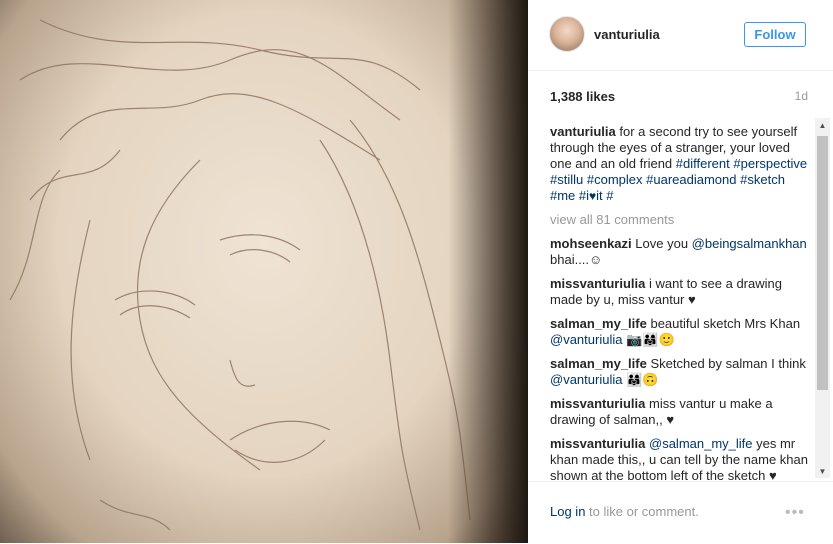 The image size is (833, 544). I want to click on hashtag: #me, so click(562, 195).